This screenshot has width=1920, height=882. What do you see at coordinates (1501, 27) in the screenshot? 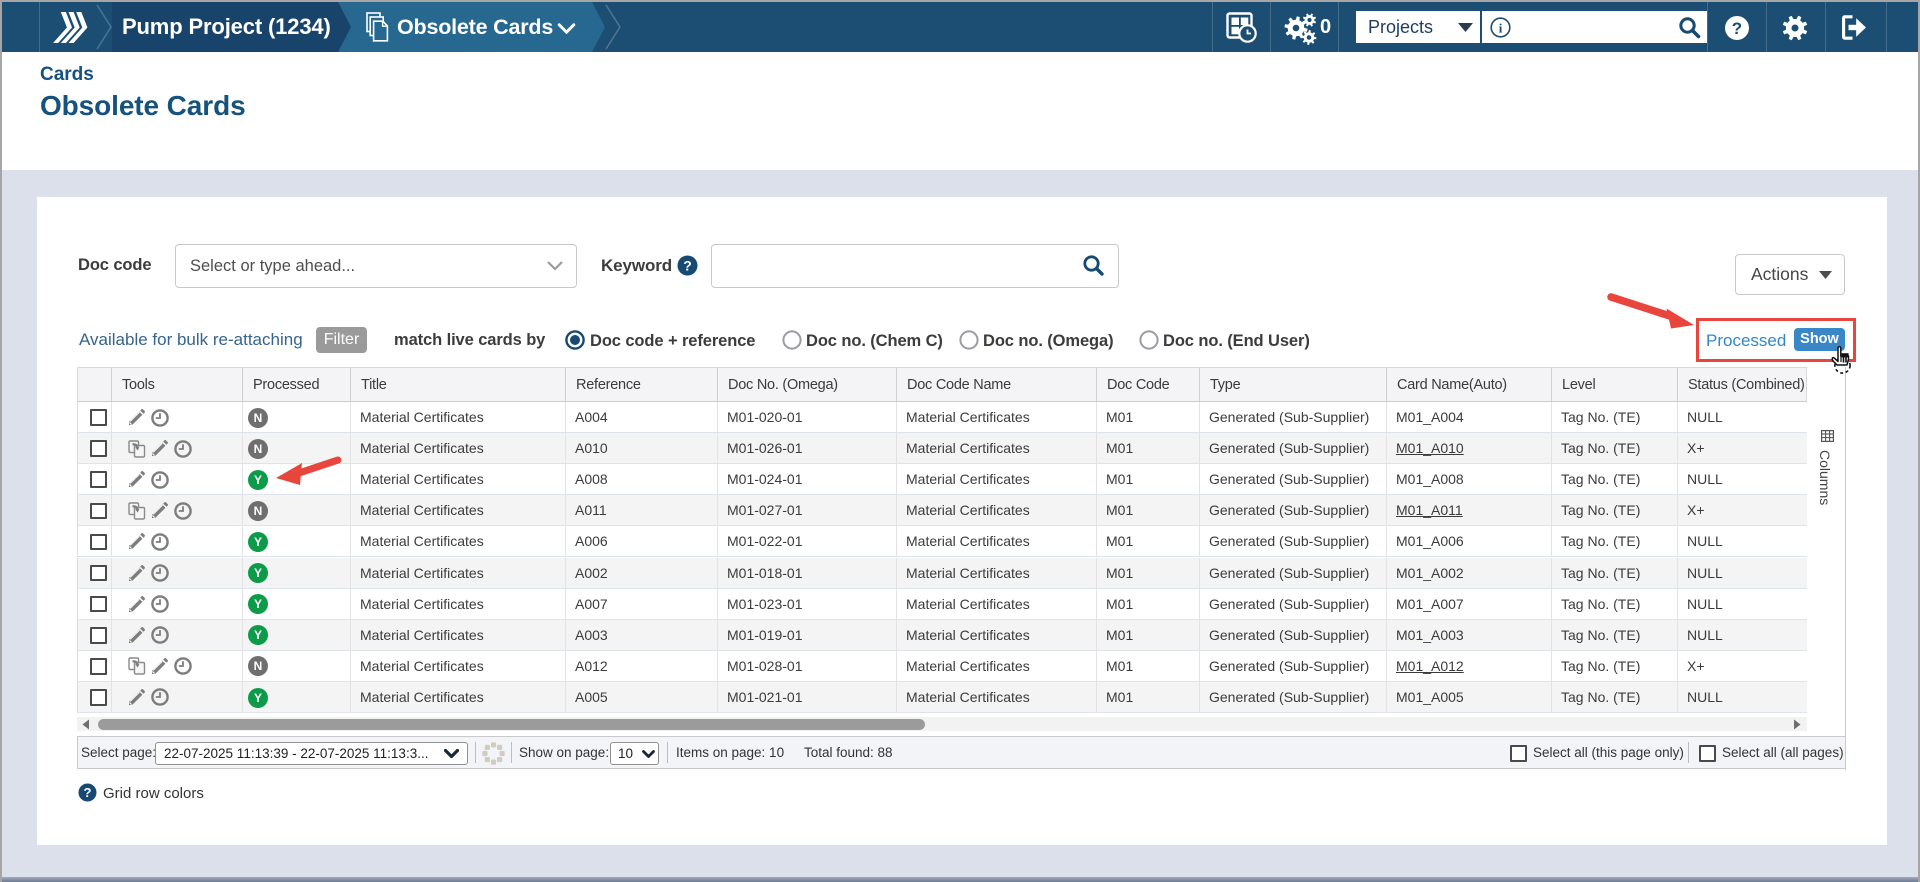
I see `svg-text: i` at bounding box center [1501, 27].